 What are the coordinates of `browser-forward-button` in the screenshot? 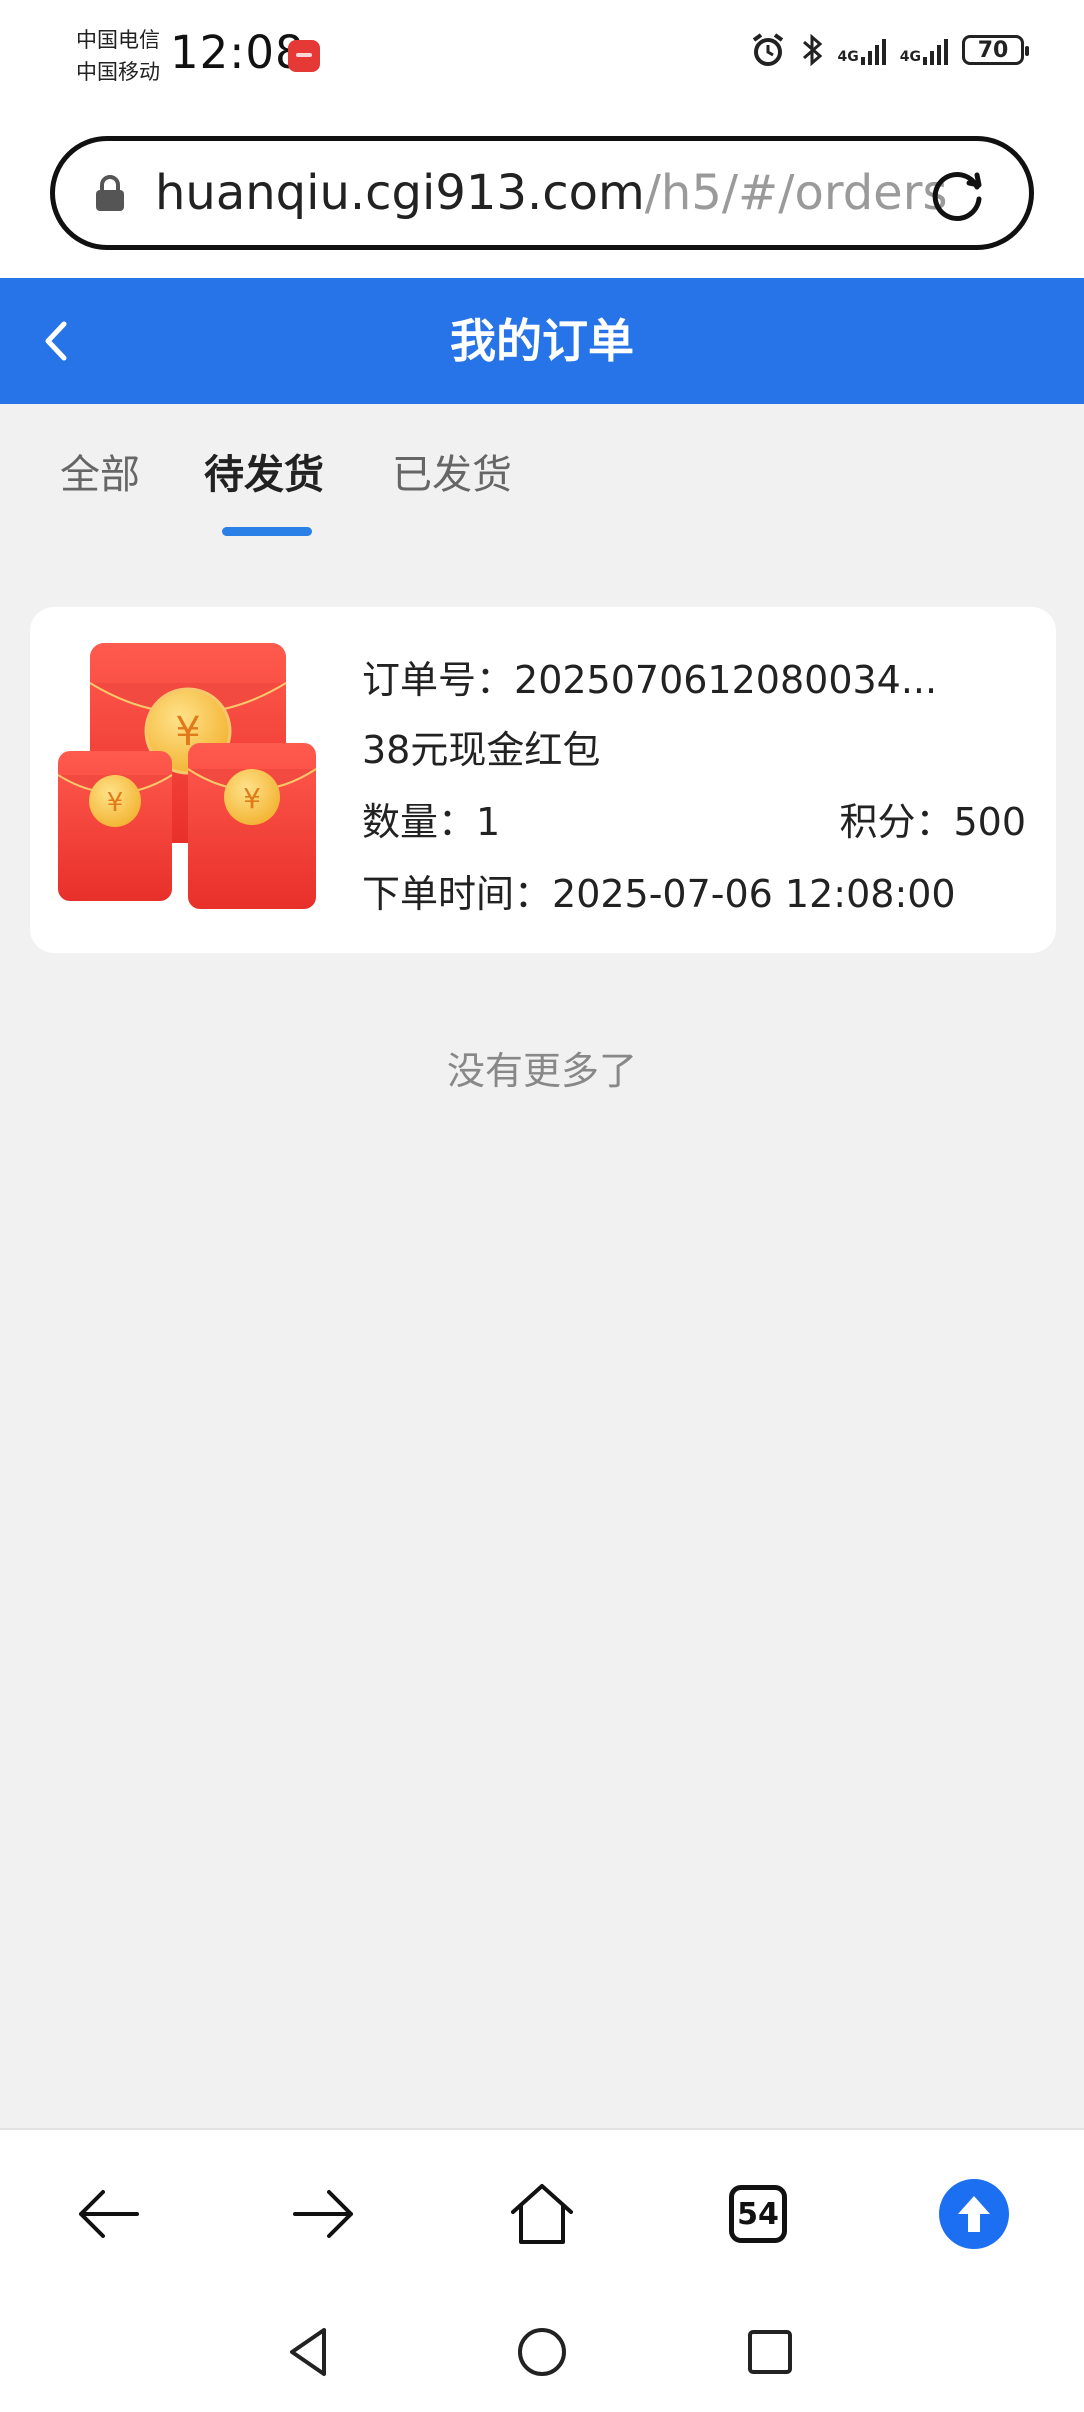 It's located at (324, 2214).